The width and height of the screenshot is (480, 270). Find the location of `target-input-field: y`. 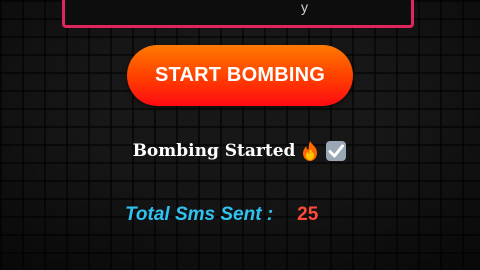

target-input-field: y is located at coordinates (238, 14).